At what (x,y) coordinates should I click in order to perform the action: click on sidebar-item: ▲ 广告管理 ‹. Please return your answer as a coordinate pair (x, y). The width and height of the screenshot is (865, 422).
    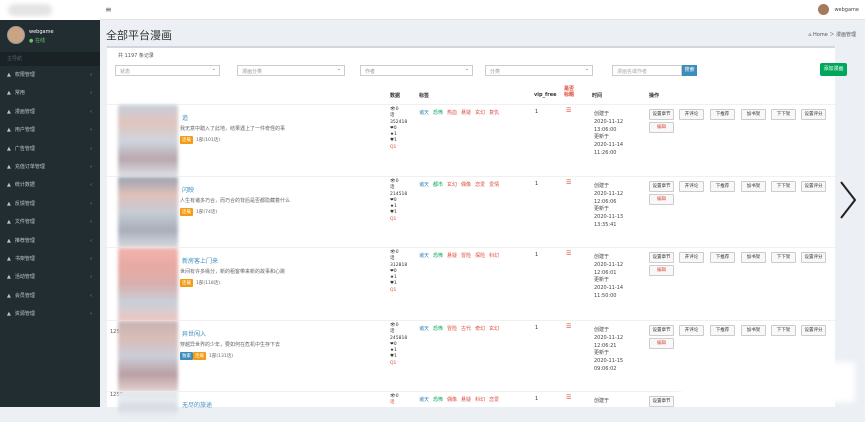
    Looking at the image, I should click on (50, 149).